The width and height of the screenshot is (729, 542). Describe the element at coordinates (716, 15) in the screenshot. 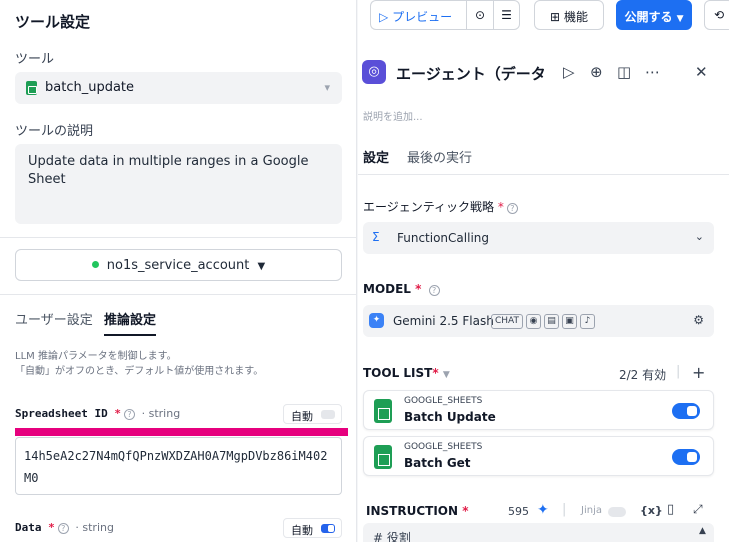

I see `history-icon: ⟲` at that location.